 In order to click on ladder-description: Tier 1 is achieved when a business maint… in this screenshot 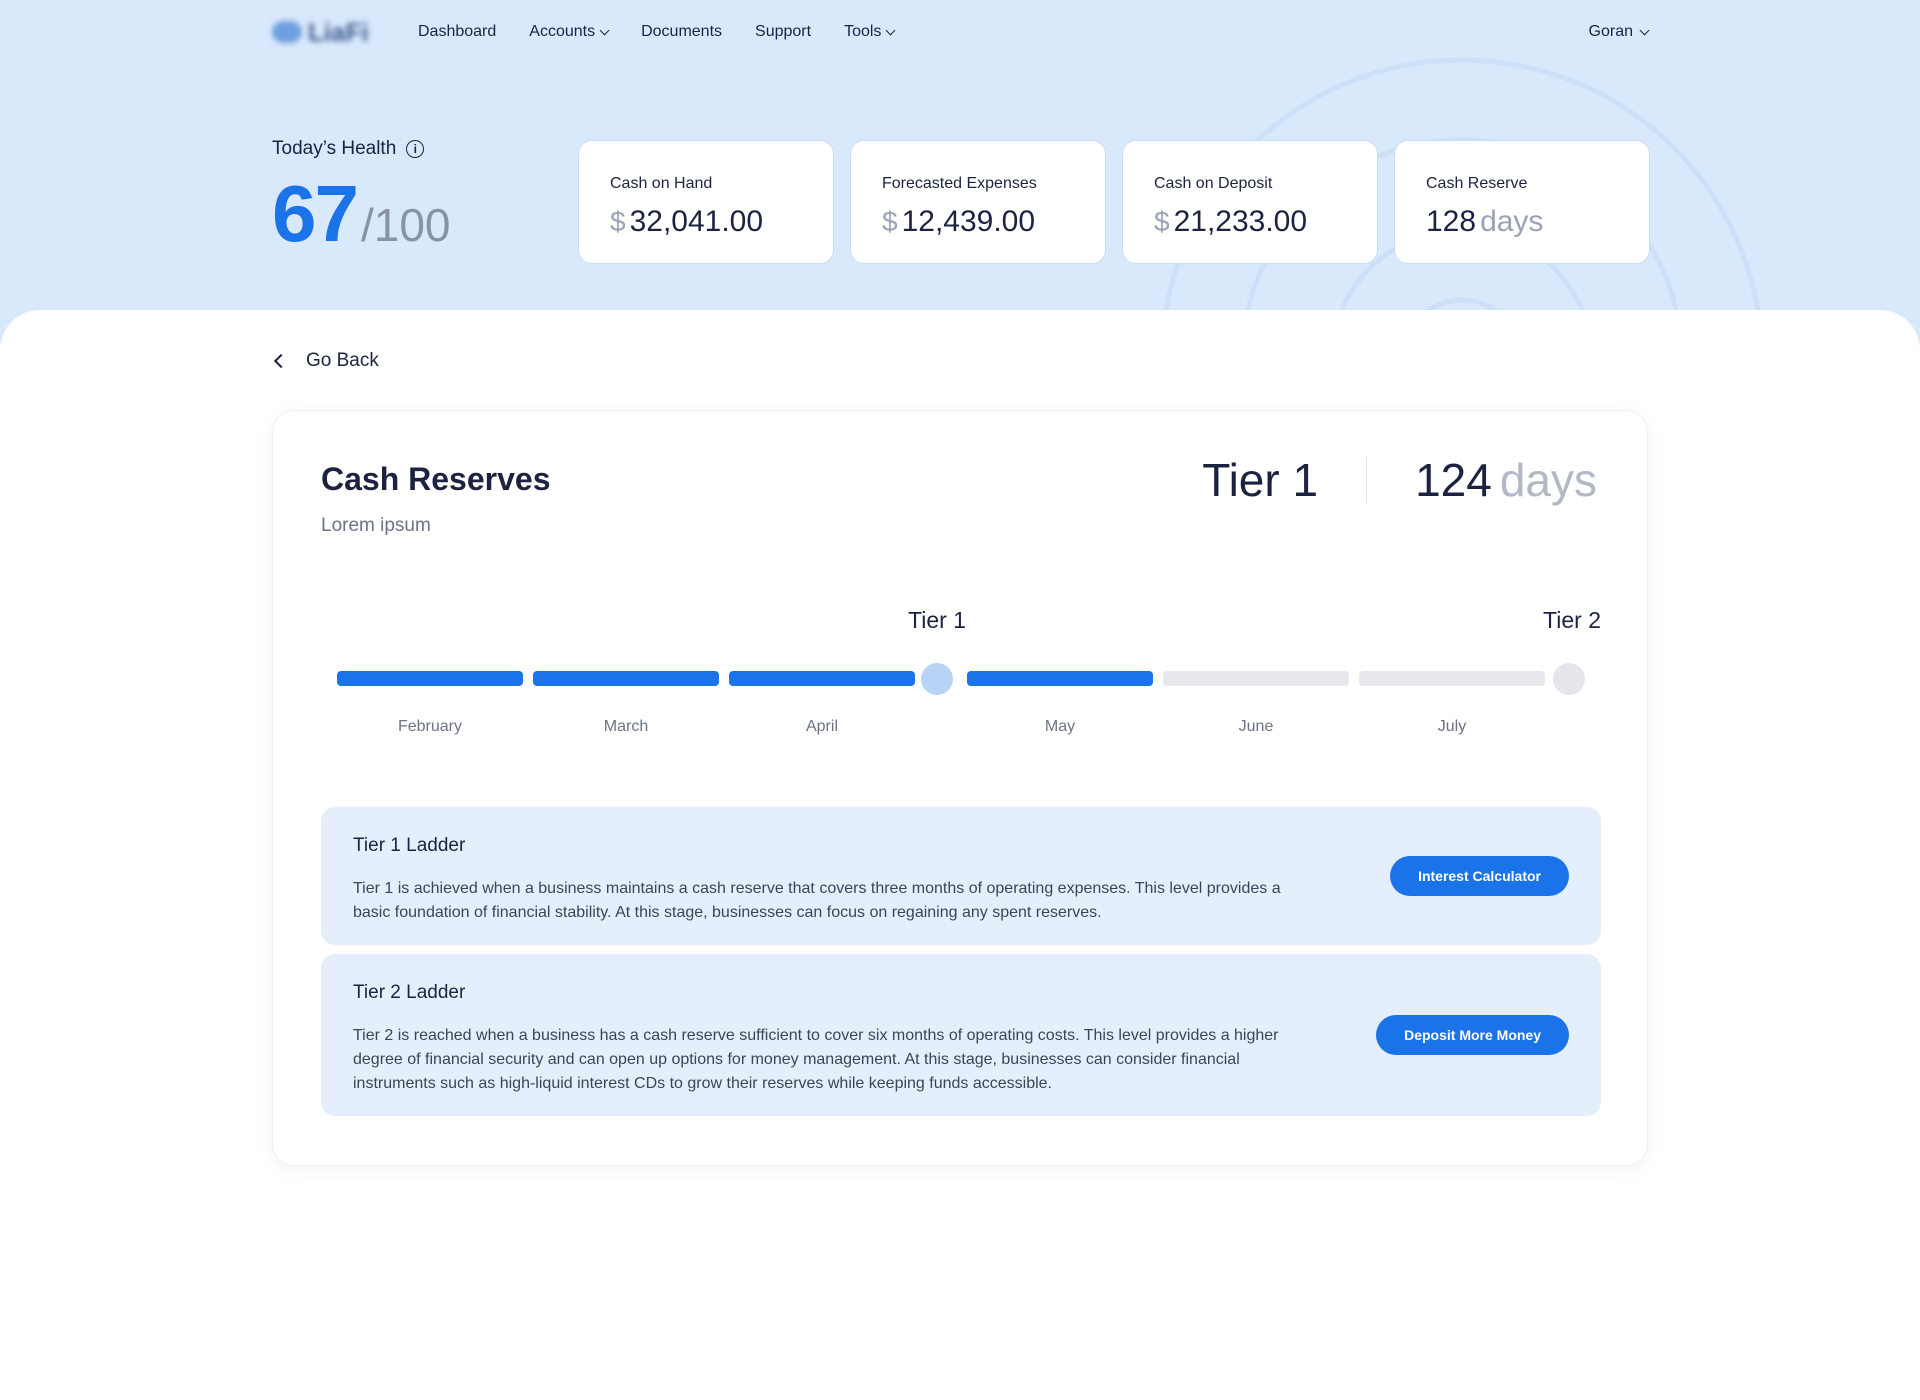, I will do `click(817, 900)`.